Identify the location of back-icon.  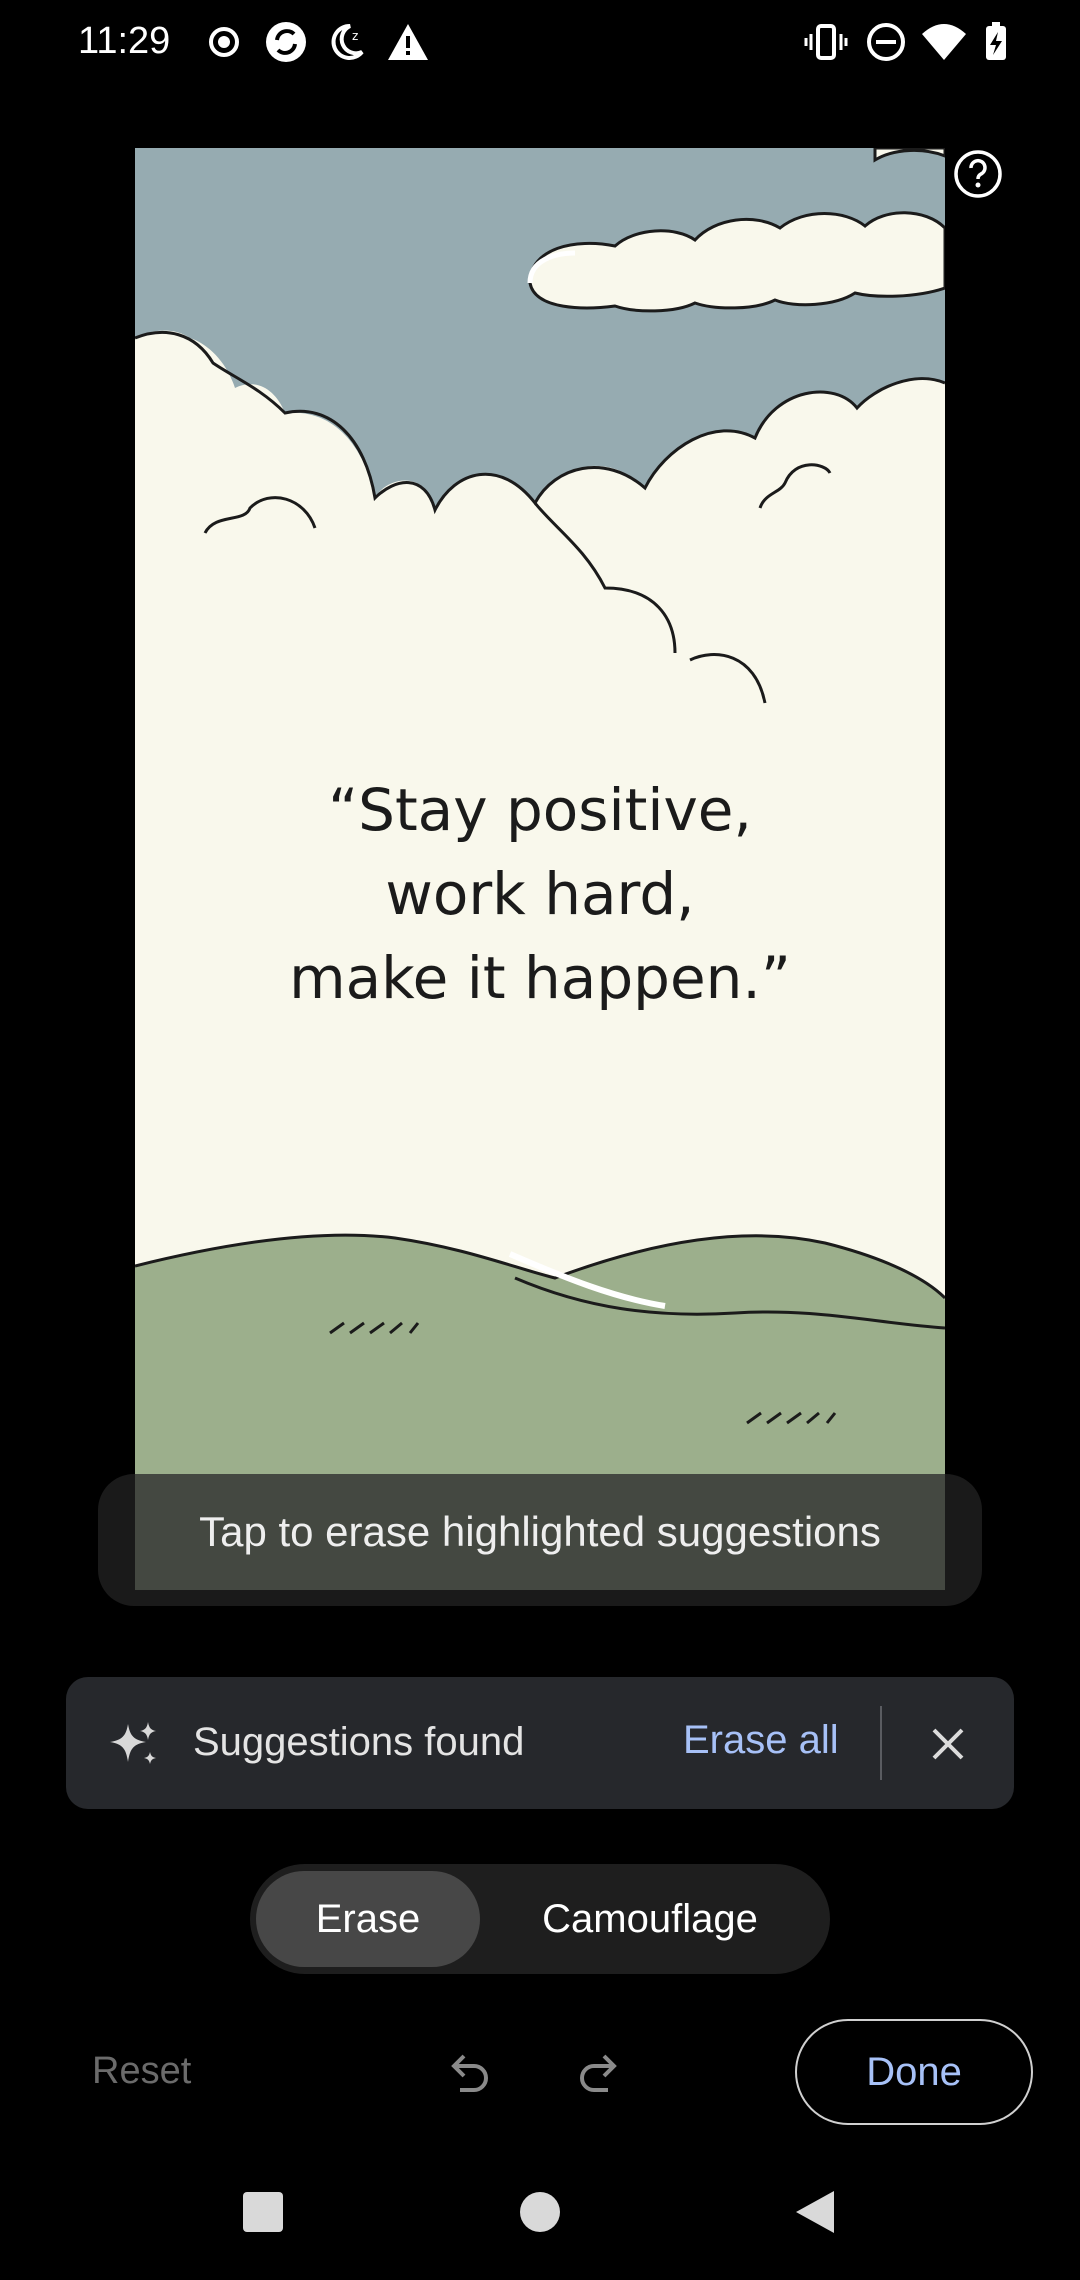
(815, 2212).